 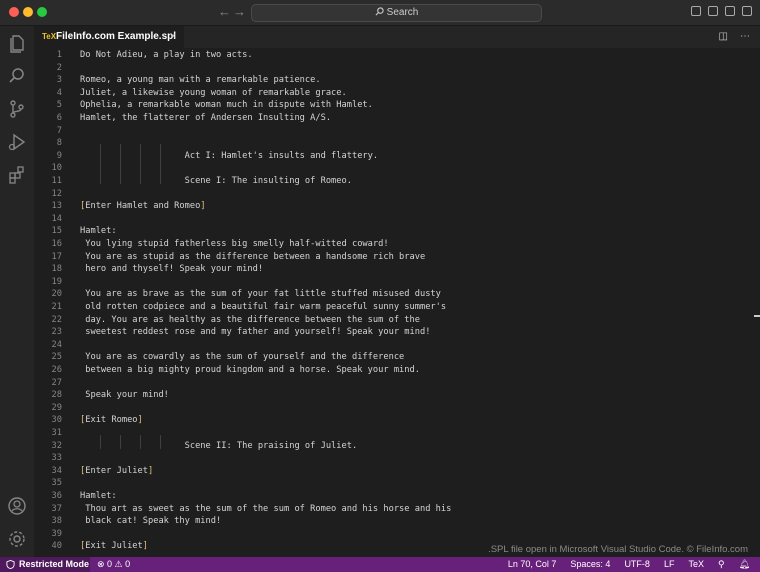 What do you see at coordinates (56, 193) in the screenshot?
I see `line-number: 12` at bounding box center [56, 193].